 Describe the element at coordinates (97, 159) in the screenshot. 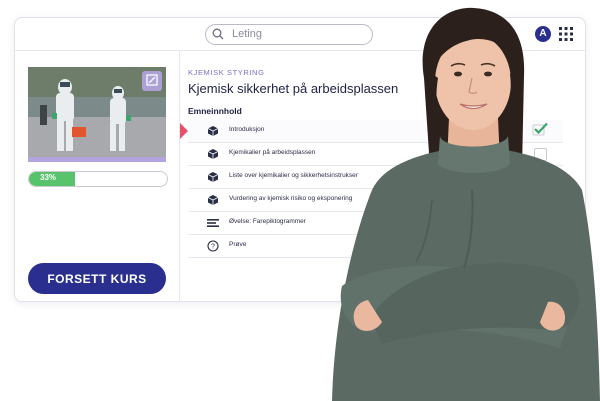

I see `thumbnail-accent-bar` at that location.